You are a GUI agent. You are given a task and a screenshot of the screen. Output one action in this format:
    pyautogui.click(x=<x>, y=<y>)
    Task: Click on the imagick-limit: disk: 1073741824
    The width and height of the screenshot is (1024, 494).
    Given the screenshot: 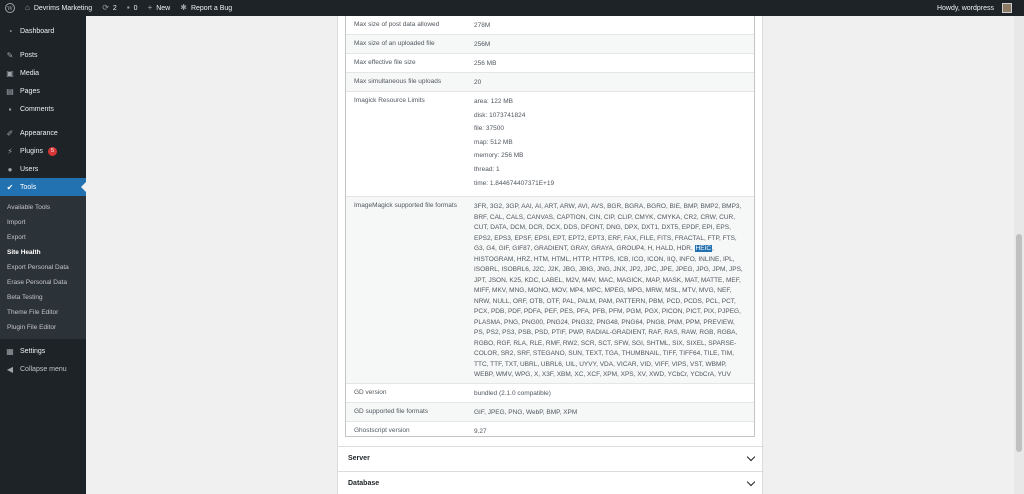 What is the action you would take?
    pyautogui.click(x=500, y=115)
    